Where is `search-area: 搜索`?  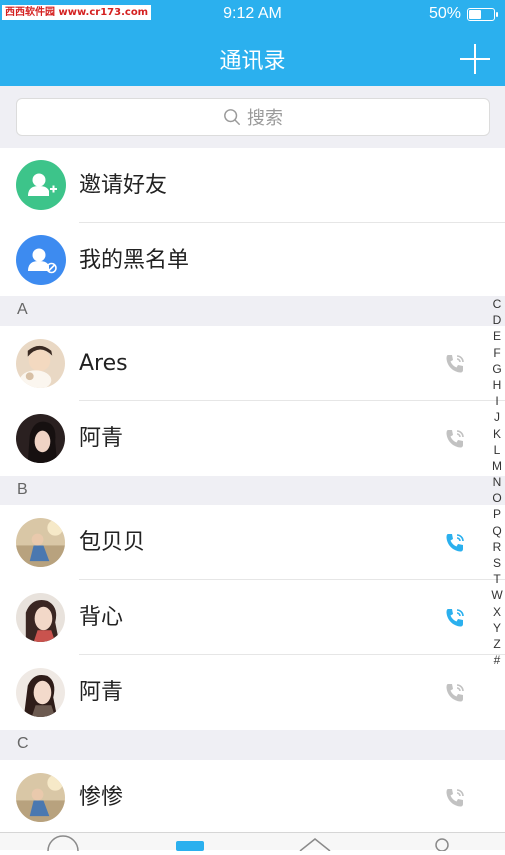 search-area: 搜索 is located at coordinates (252, 117).